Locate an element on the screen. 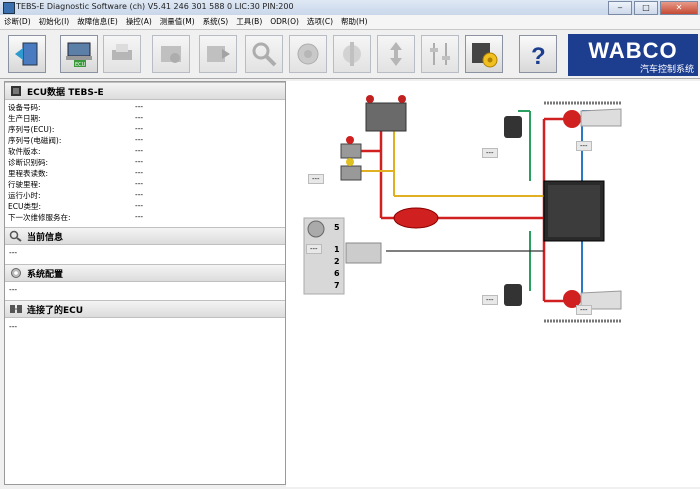 The width and height of the screenshot is (700, 489). menu-measured-values: 测量值(M) is located at coordinates (177, 22).